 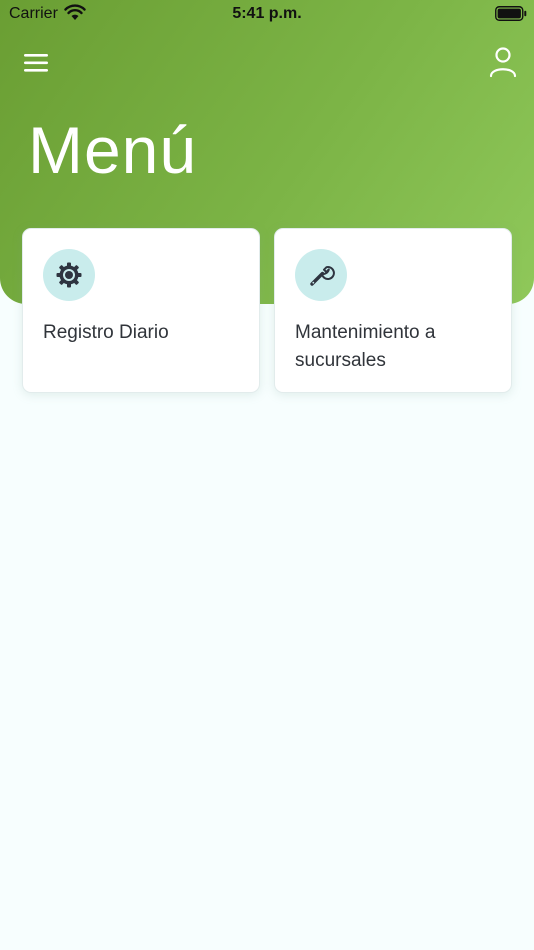 I want to click on card-label: Registro Diario, so click(x=106, y=332).